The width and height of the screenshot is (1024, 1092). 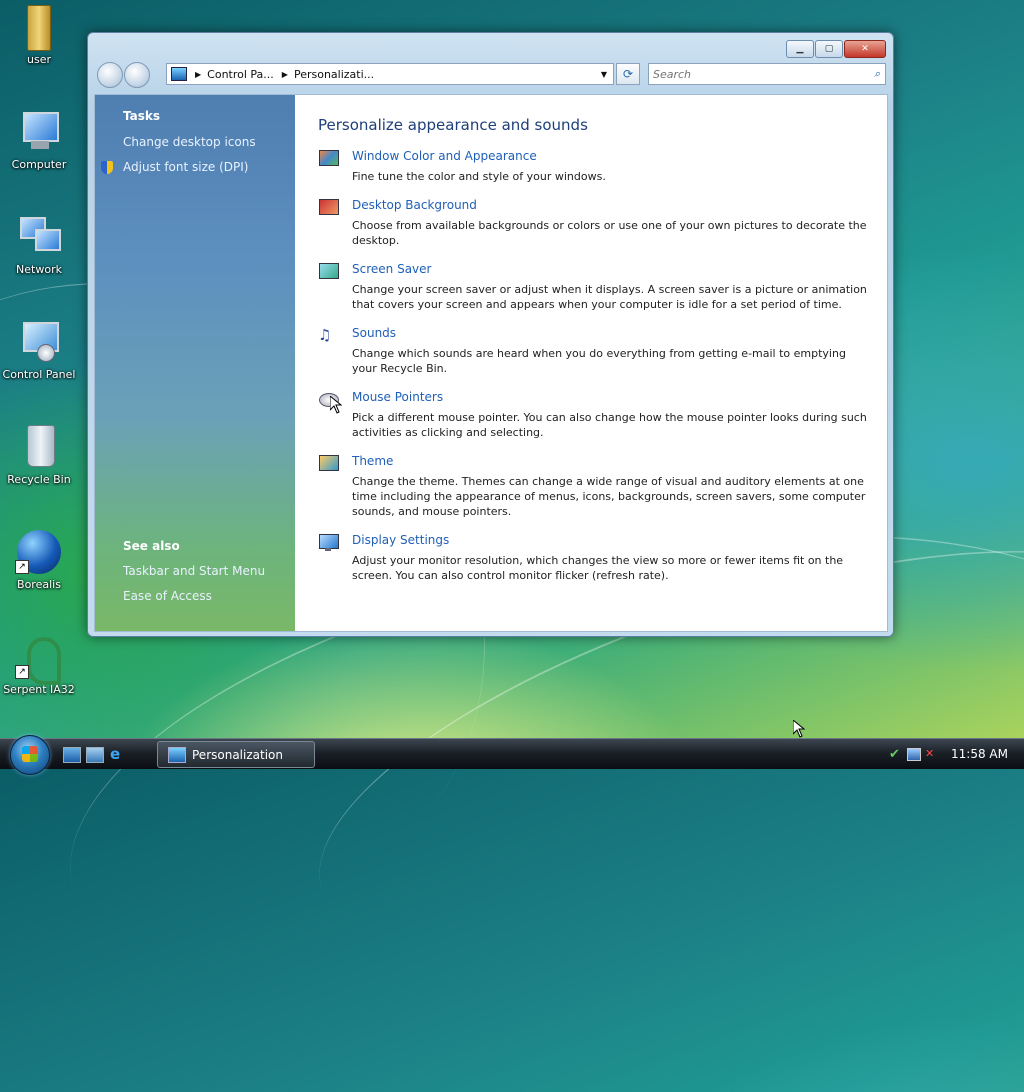 I want to click on switch-windows-icon, so click(x=95, y=755).